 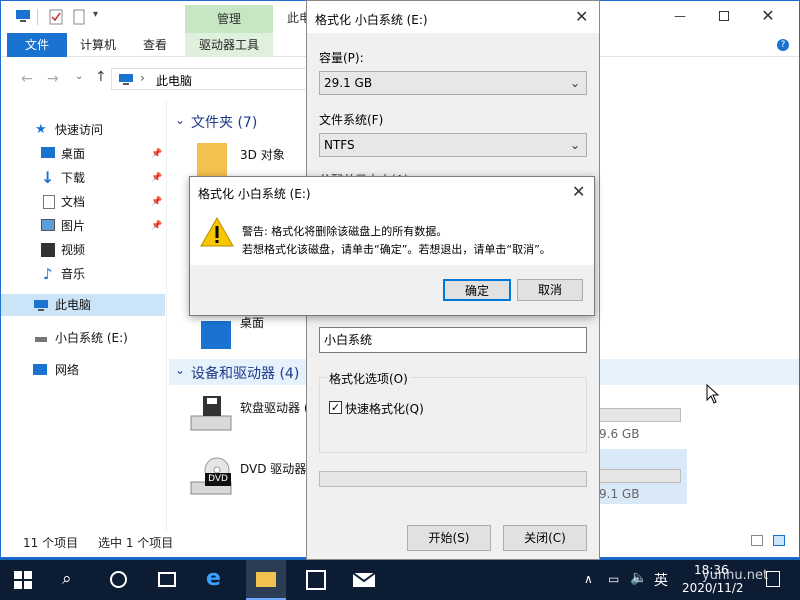 I want to click on recent-dropdown-icon: ⌄, so click(x=79, y=76).